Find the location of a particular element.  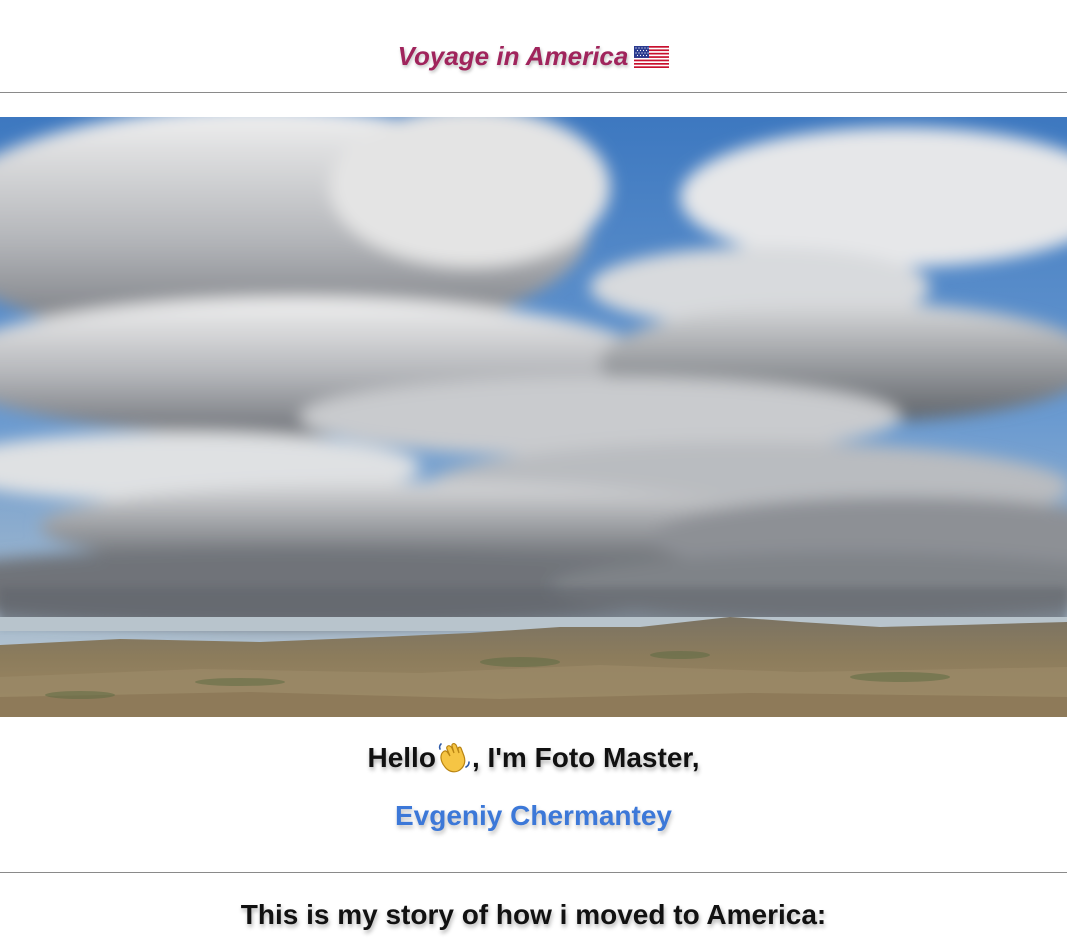

author-name-link: Evgeniy Chermantey is located at coordinates (533, 815).